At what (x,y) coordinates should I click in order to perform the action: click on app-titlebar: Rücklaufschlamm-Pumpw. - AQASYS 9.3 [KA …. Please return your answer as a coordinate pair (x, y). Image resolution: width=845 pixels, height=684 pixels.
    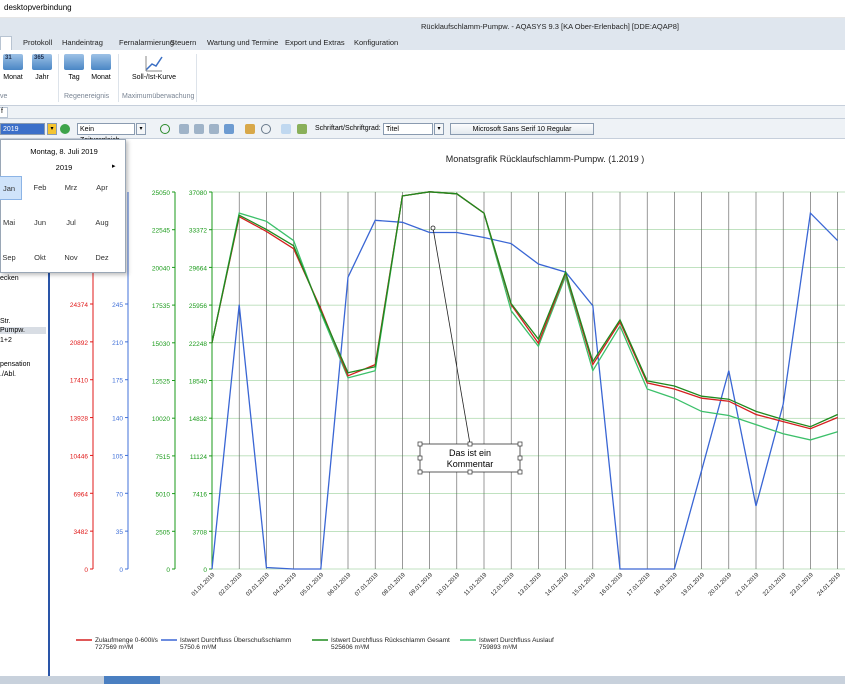
    Looking at the image, I should click on (422, 27).